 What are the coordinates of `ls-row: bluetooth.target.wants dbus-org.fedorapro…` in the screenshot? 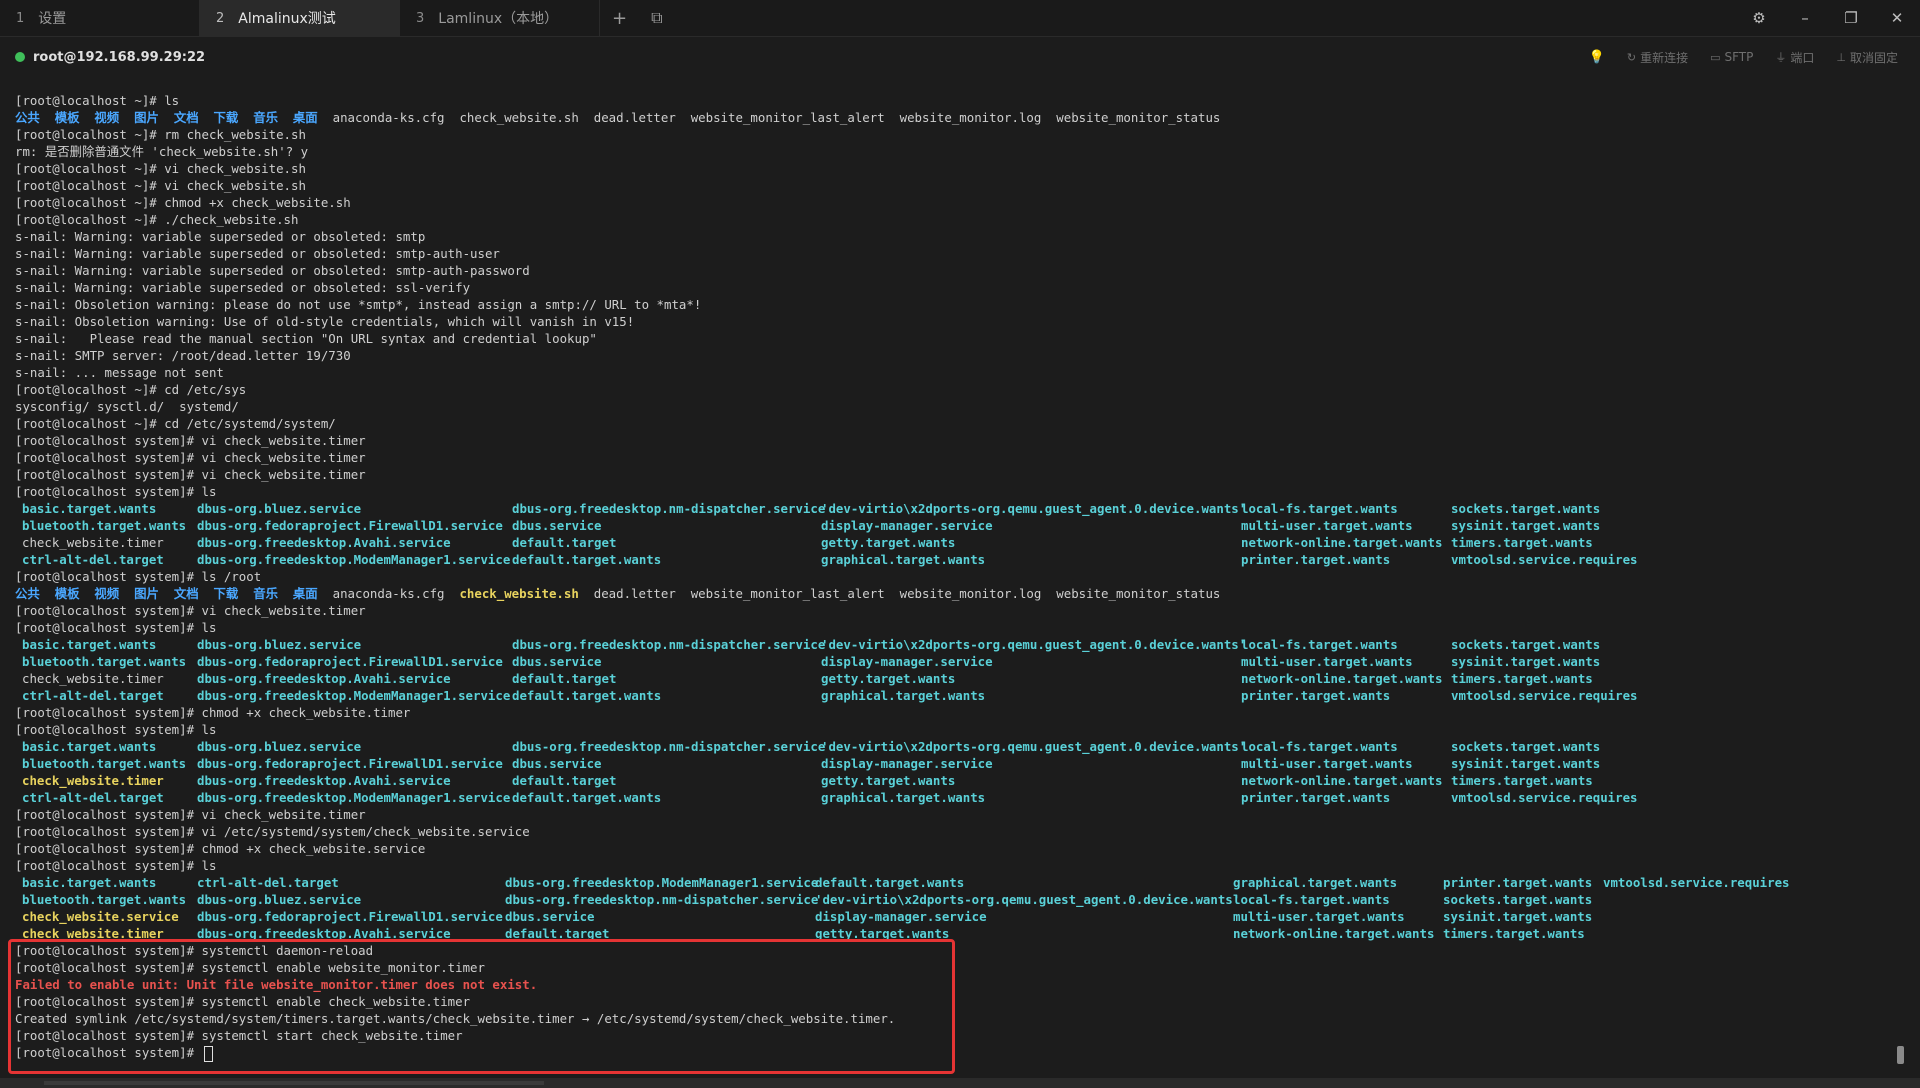 It's located at (955, 763).